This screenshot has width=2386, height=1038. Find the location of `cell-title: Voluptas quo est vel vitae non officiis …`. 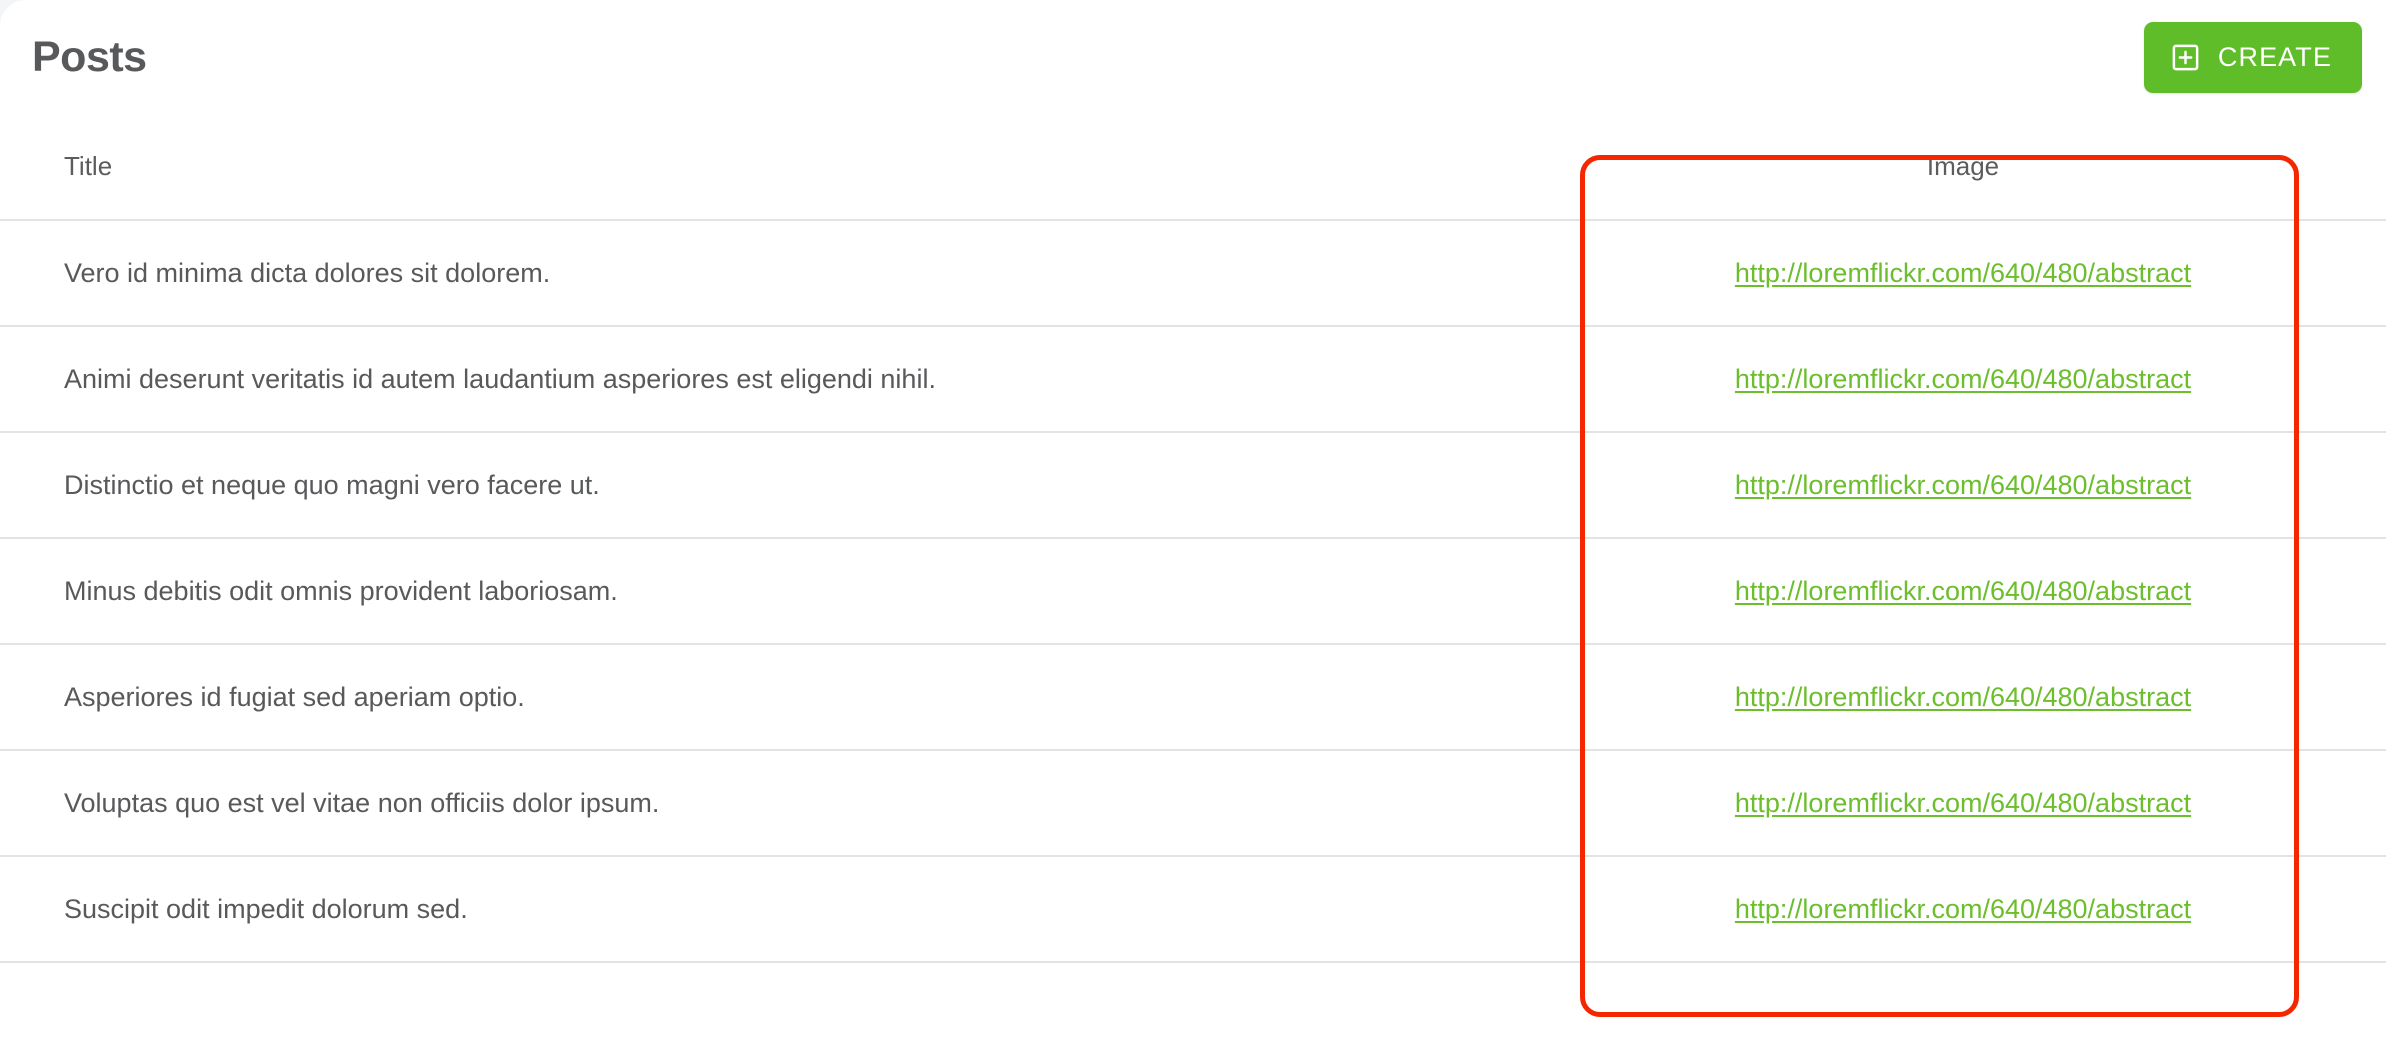

cell-title: Voluptas quo est vel vitae non officiis … is located at coordinates (770, 803).